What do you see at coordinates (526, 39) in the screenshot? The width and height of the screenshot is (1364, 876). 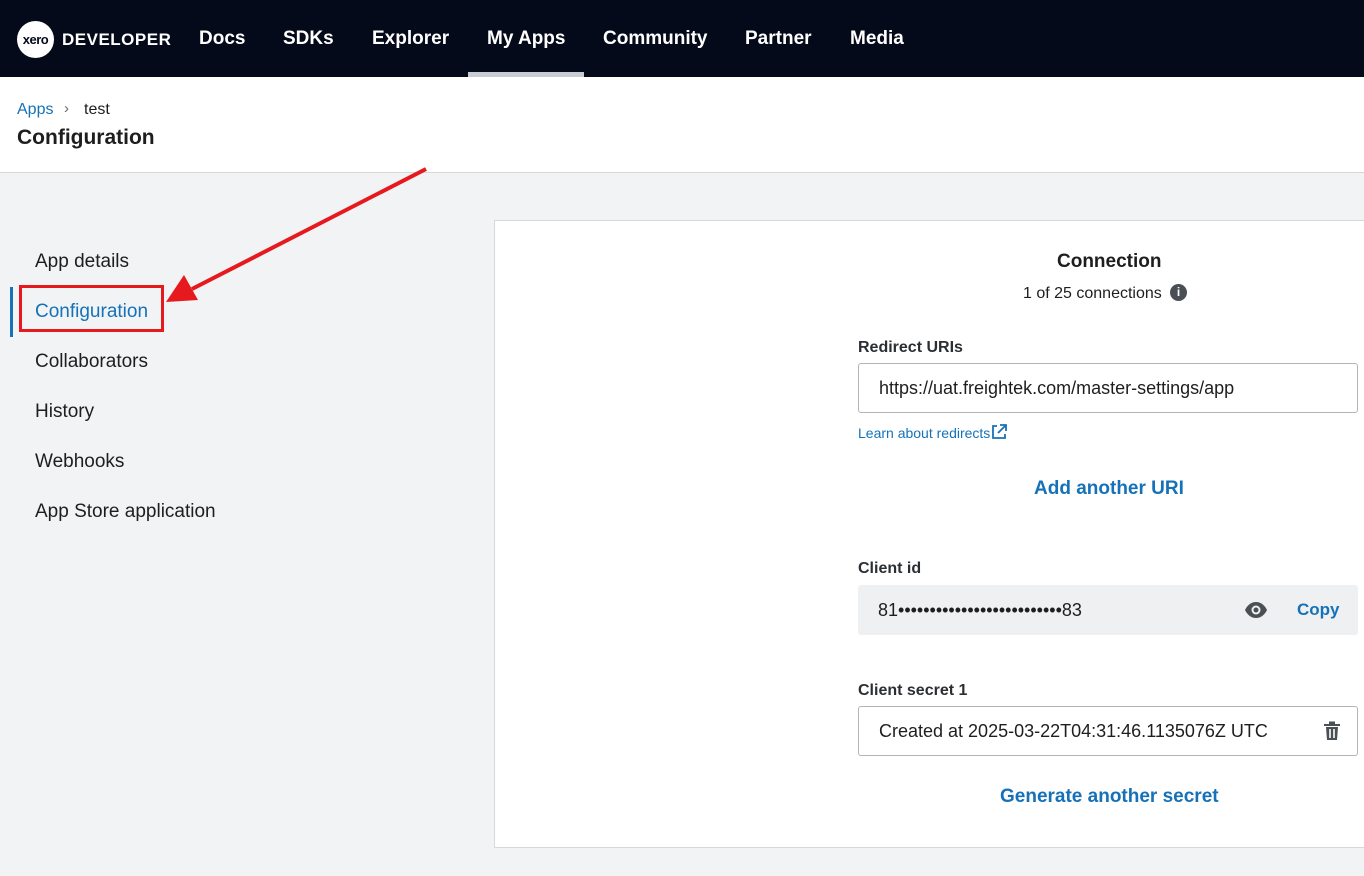 I see `nav-my-apps: My Apps` at bounding box center [526, 39].